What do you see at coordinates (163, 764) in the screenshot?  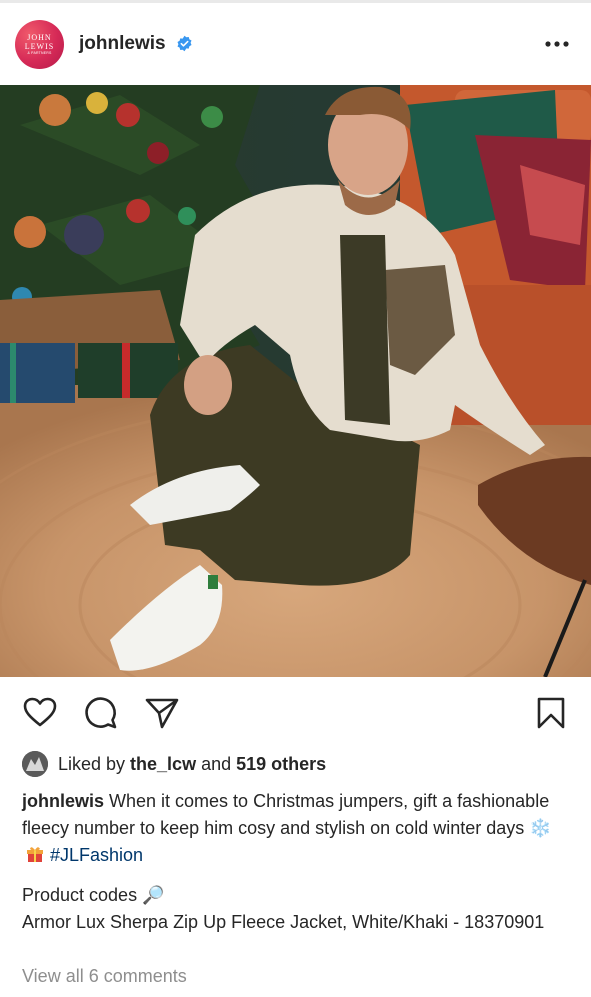 I see `liker-username: the_lcw` at bounding box center [163, 764].